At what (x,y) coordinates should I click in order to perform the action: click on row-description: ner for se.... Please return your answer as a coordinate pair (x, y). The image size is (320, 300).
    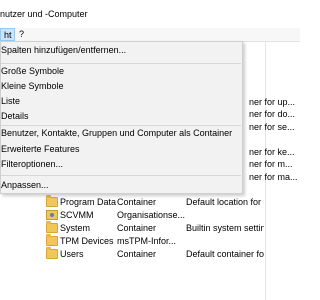
    Looking at the image, I should click on (272, 127).